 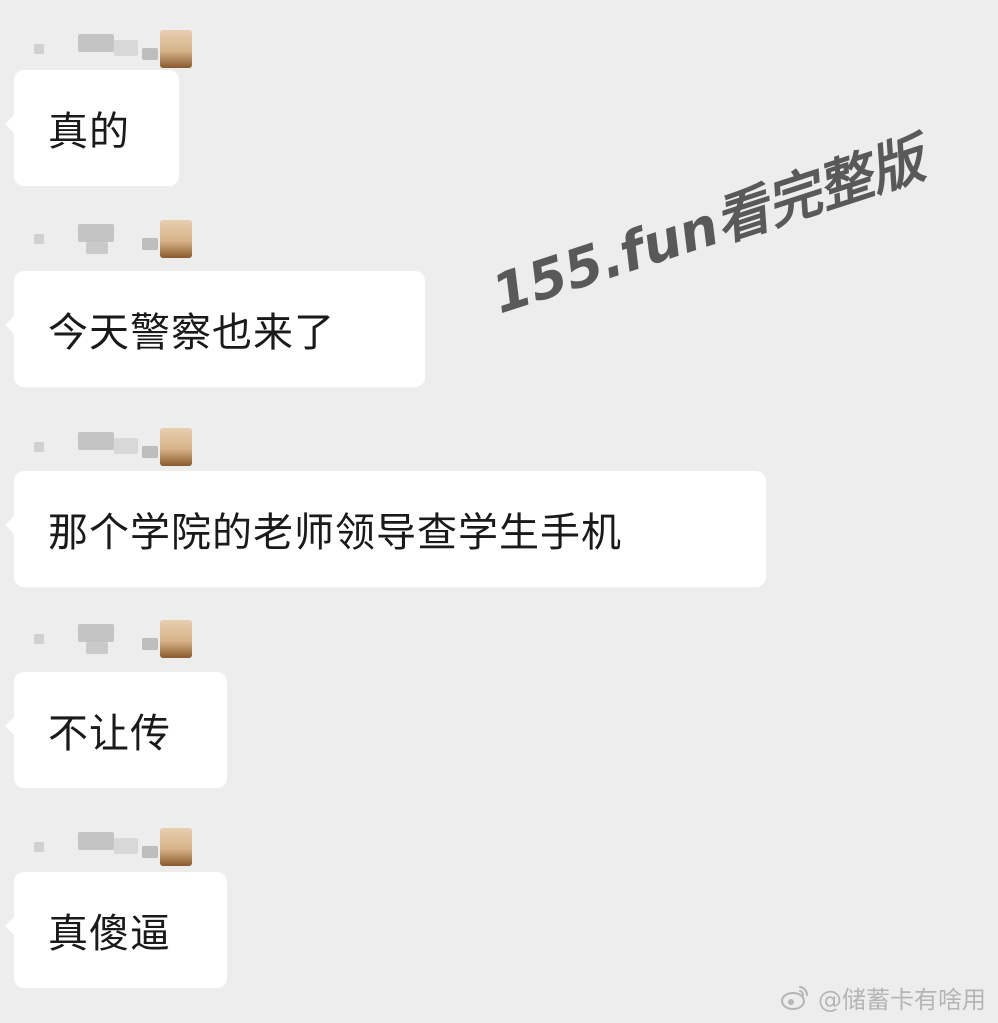 What do you see at coordinates (109, 734) in the screenshot?
I see `message-text: 不让传` at bounding box center [109, 734].